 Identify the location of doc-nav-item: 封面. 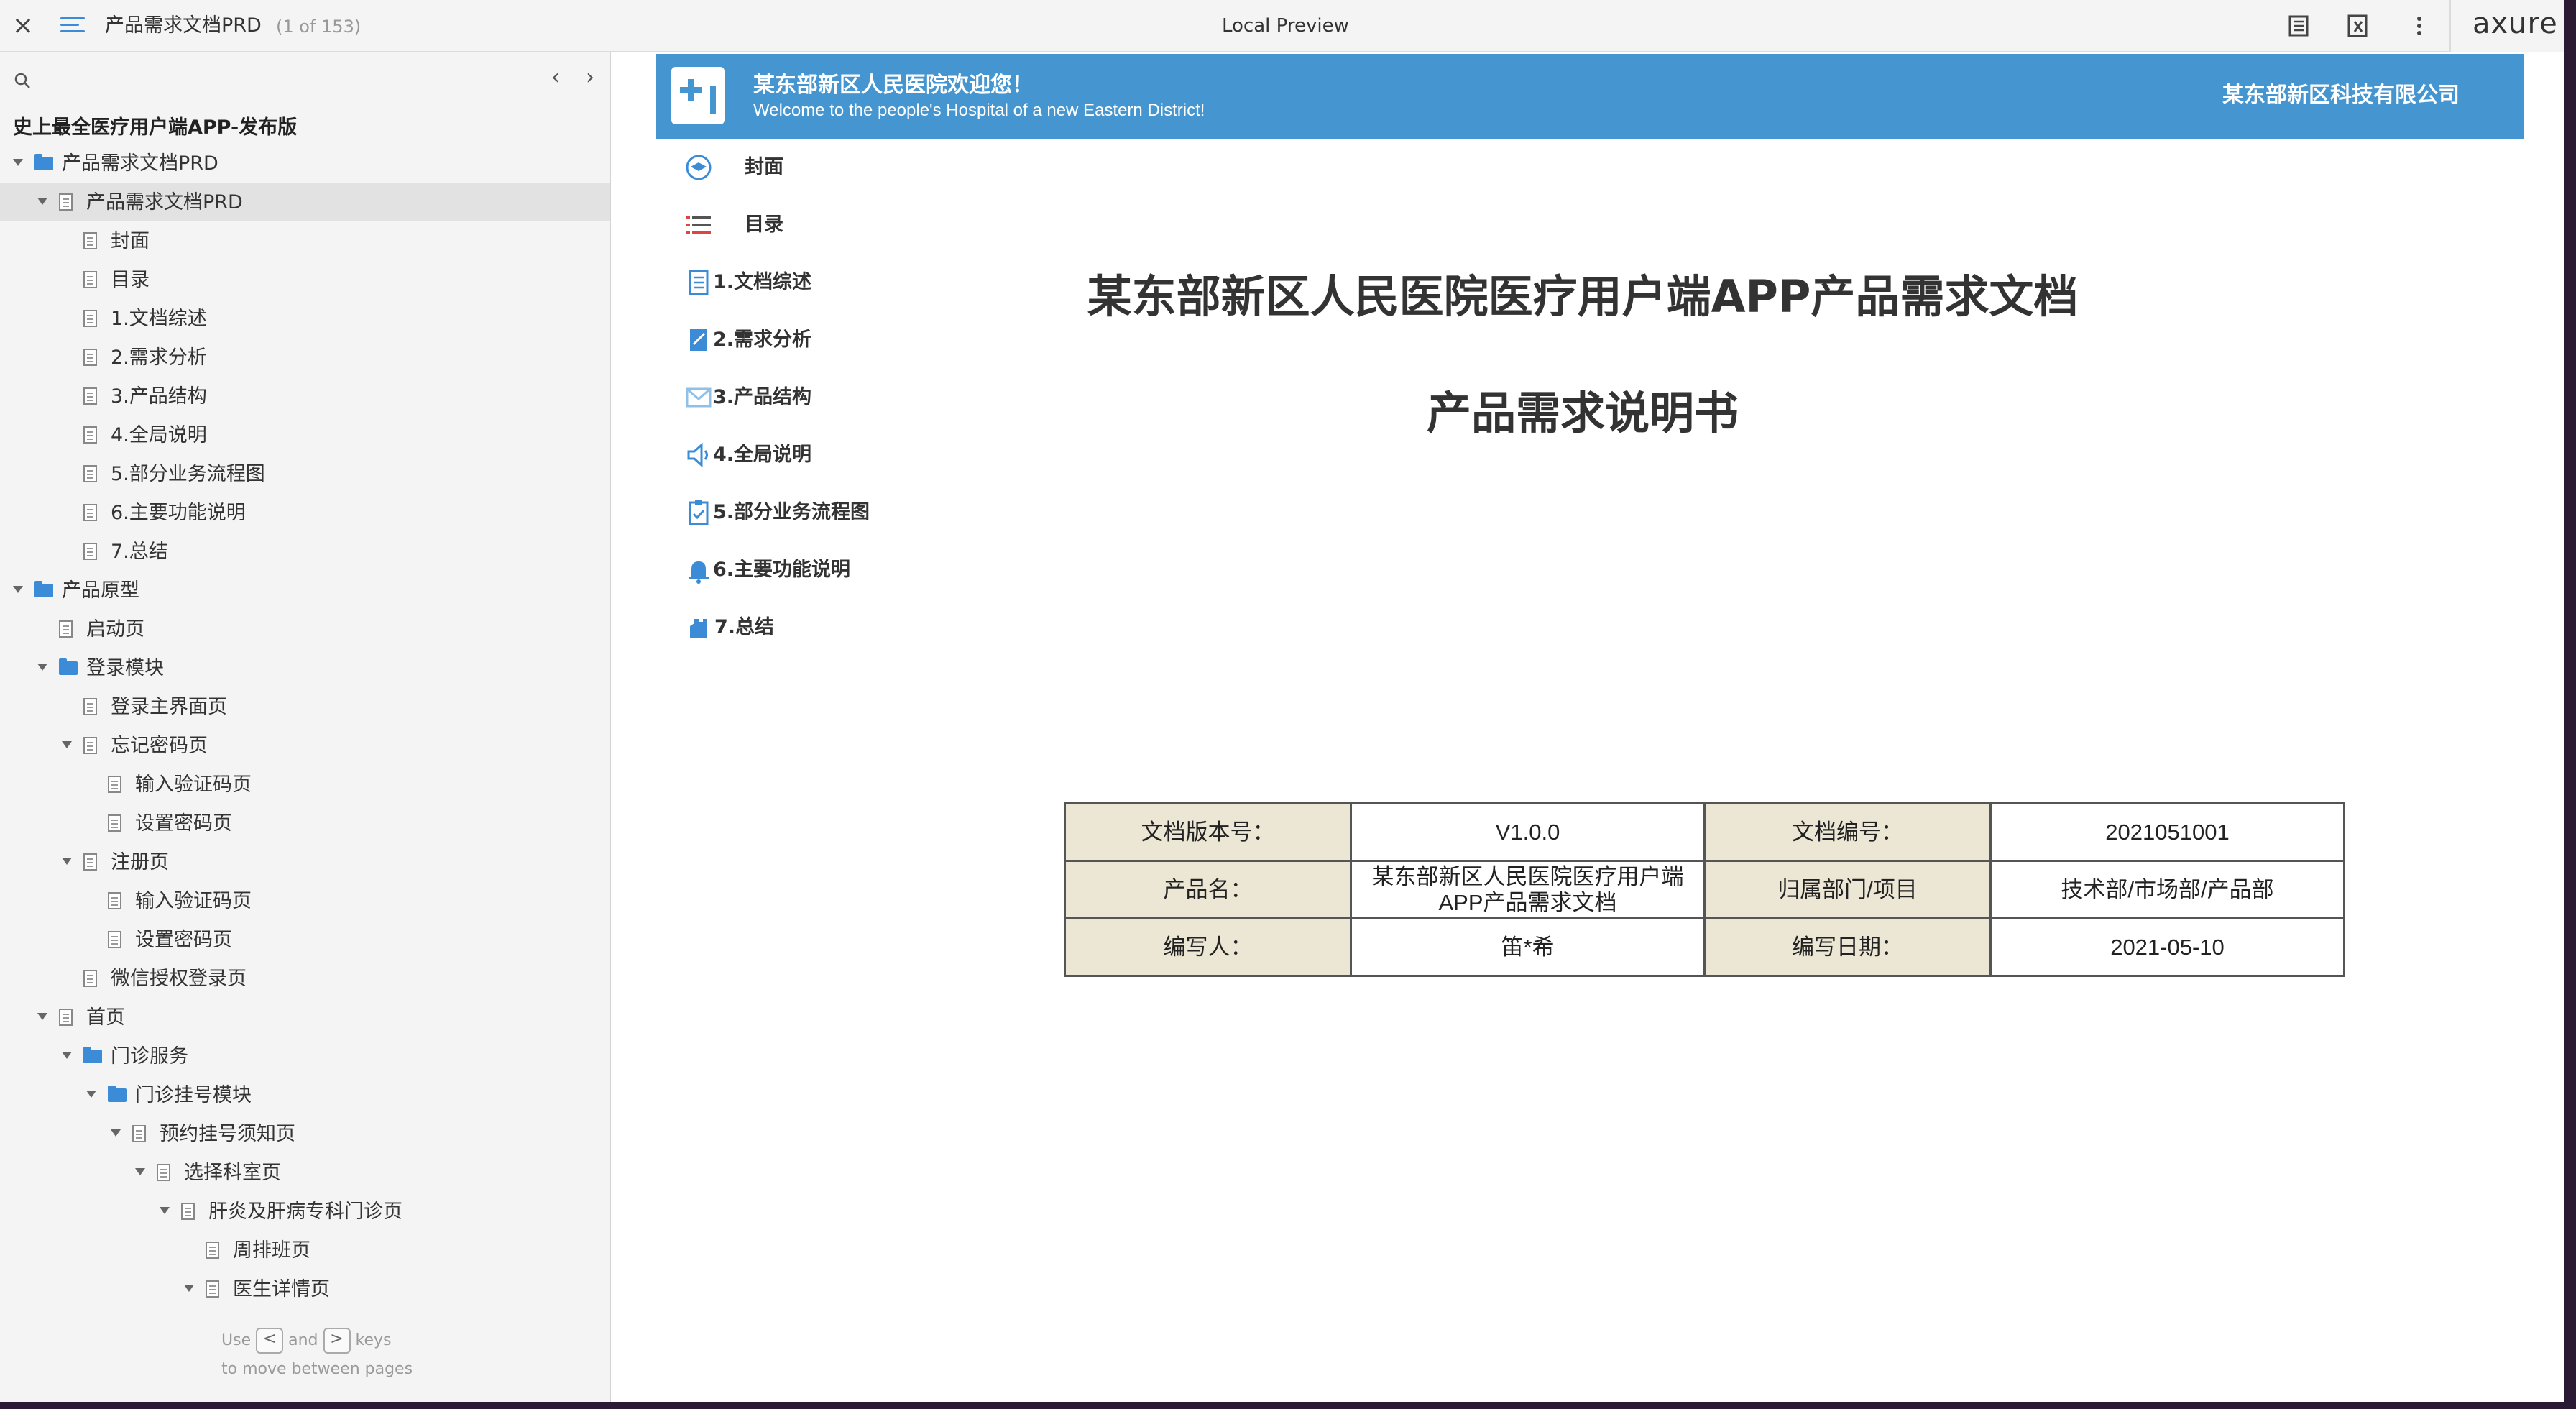
(828, 167).